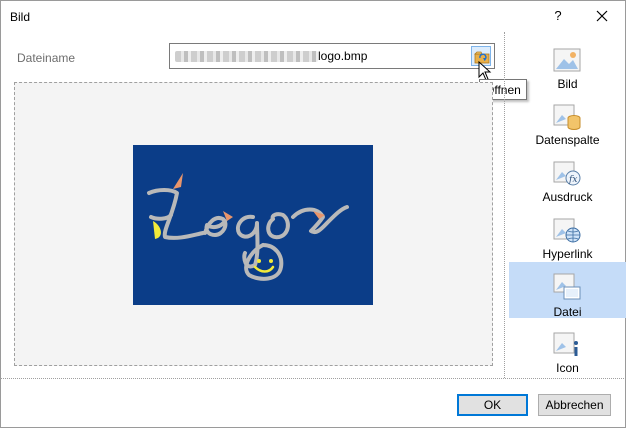 The image size is (626, 428). I want to click on hyperlink-icon, so click(567, 230).